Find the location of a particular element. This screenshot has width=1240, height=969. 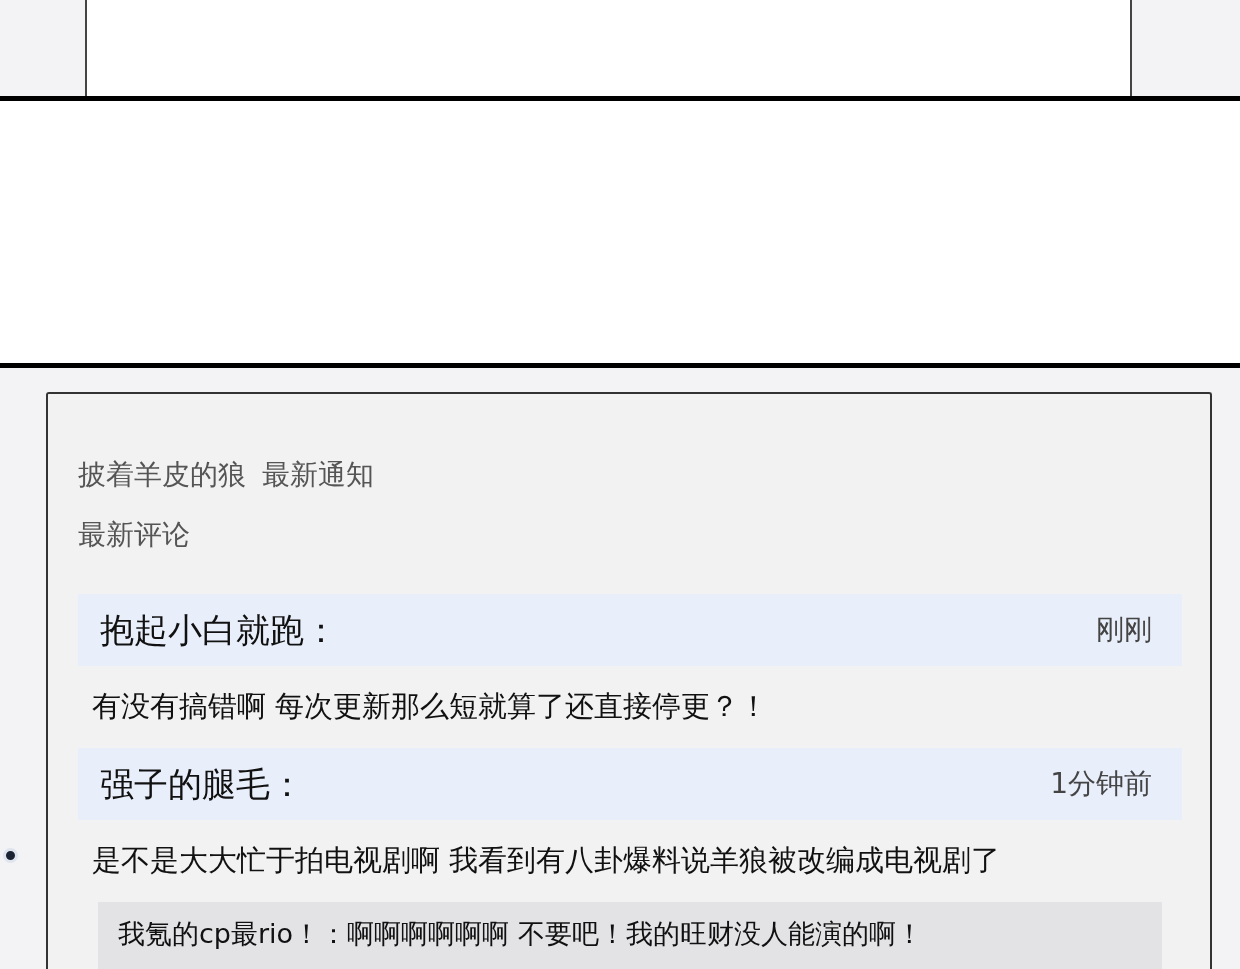

page-title: 披着羊皮的狼 is located at coordinates (162, 475).